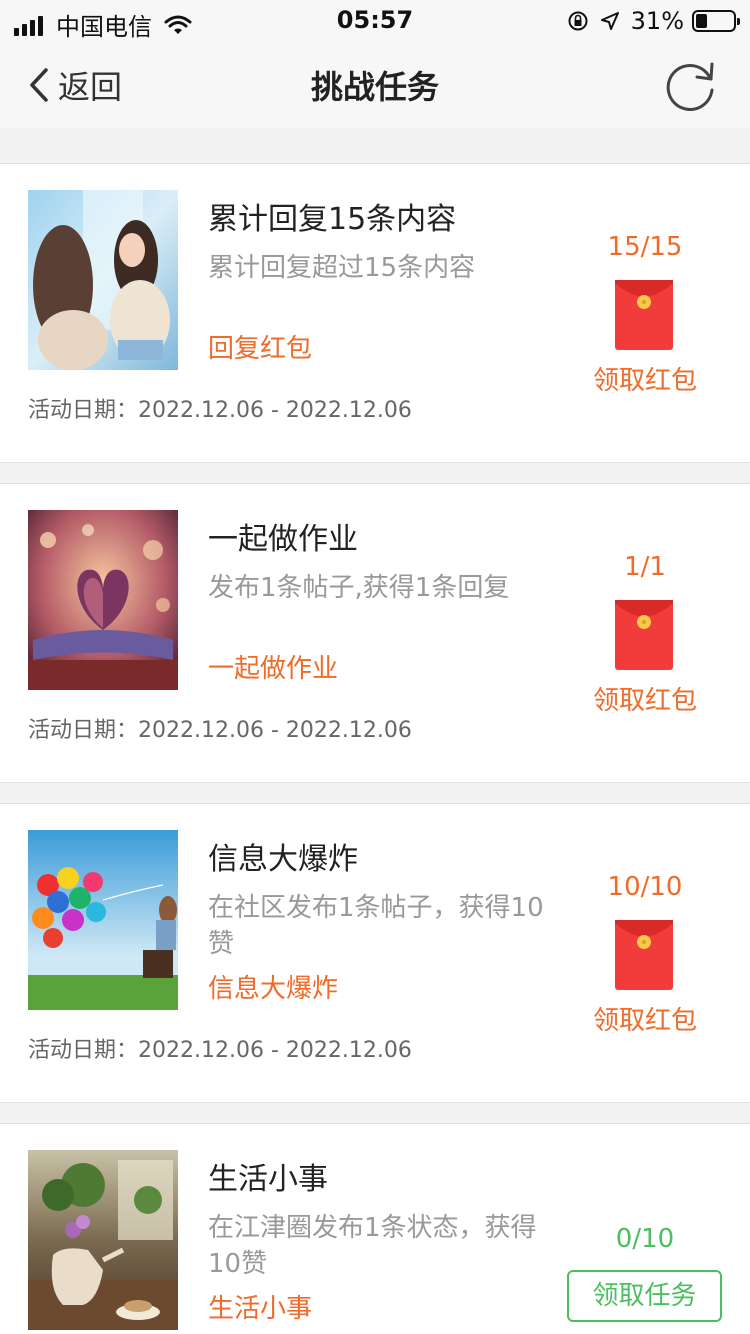 This screenshot has width=750, height=1334. I want to click on refresh-icon, so click(691, 85).